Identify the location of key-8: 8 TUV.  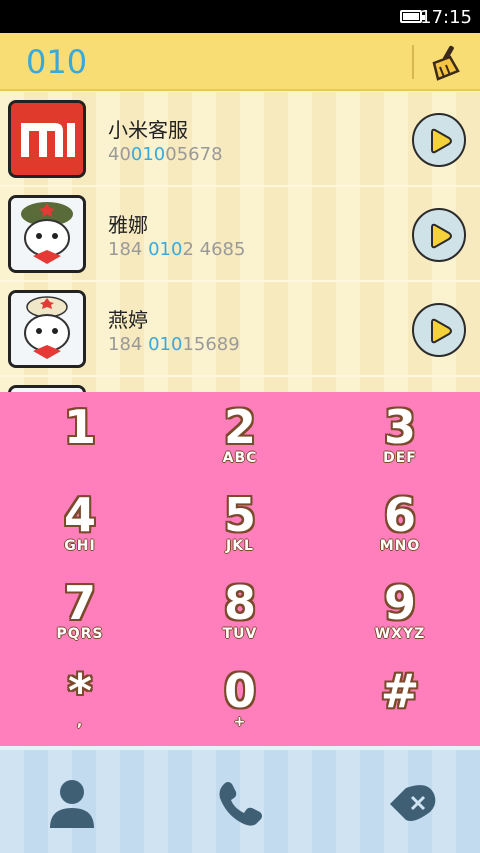
(240, 612).